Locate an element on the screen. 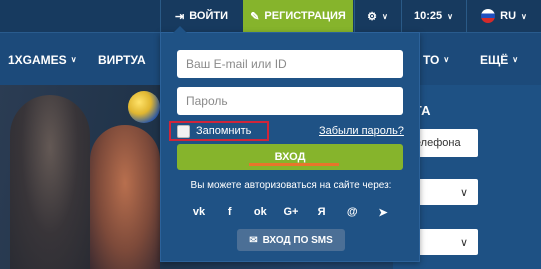  nav-item-more: ЕЩЁ ∨ is located at coordinates (499, 59).